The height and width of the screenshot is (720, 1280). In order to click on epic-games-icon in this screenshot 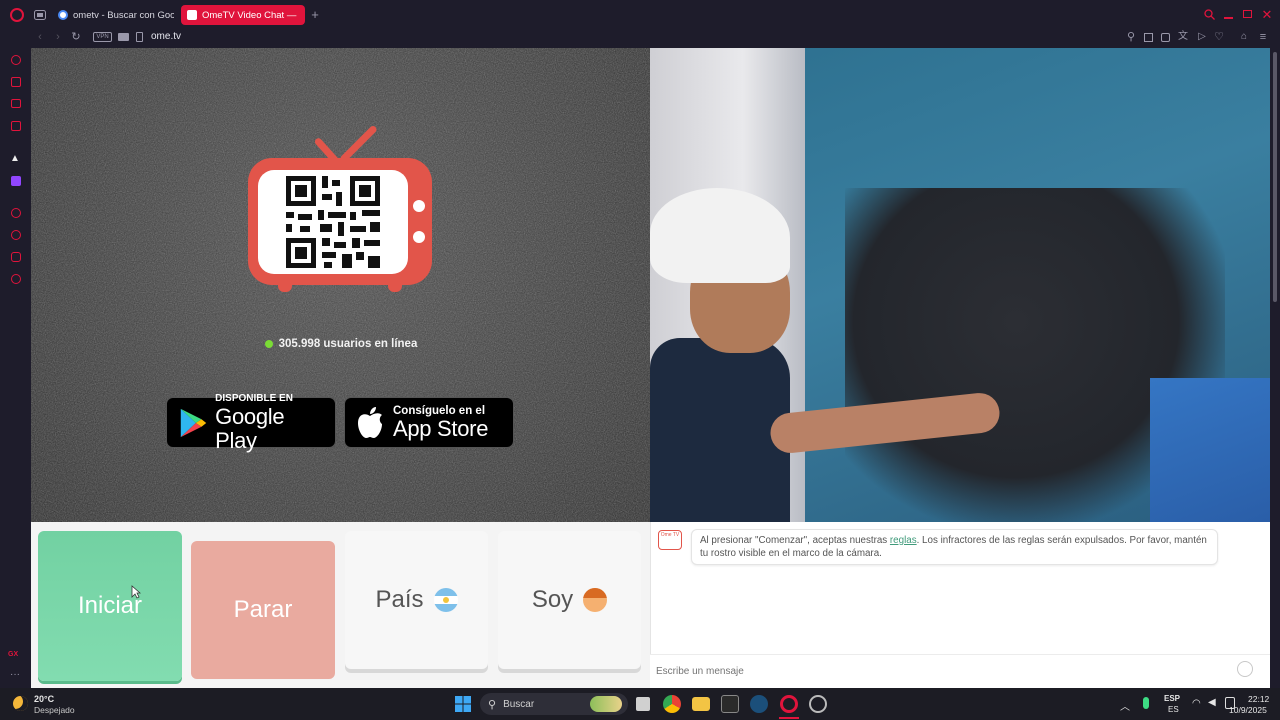, I will do `click(730, 704)`.